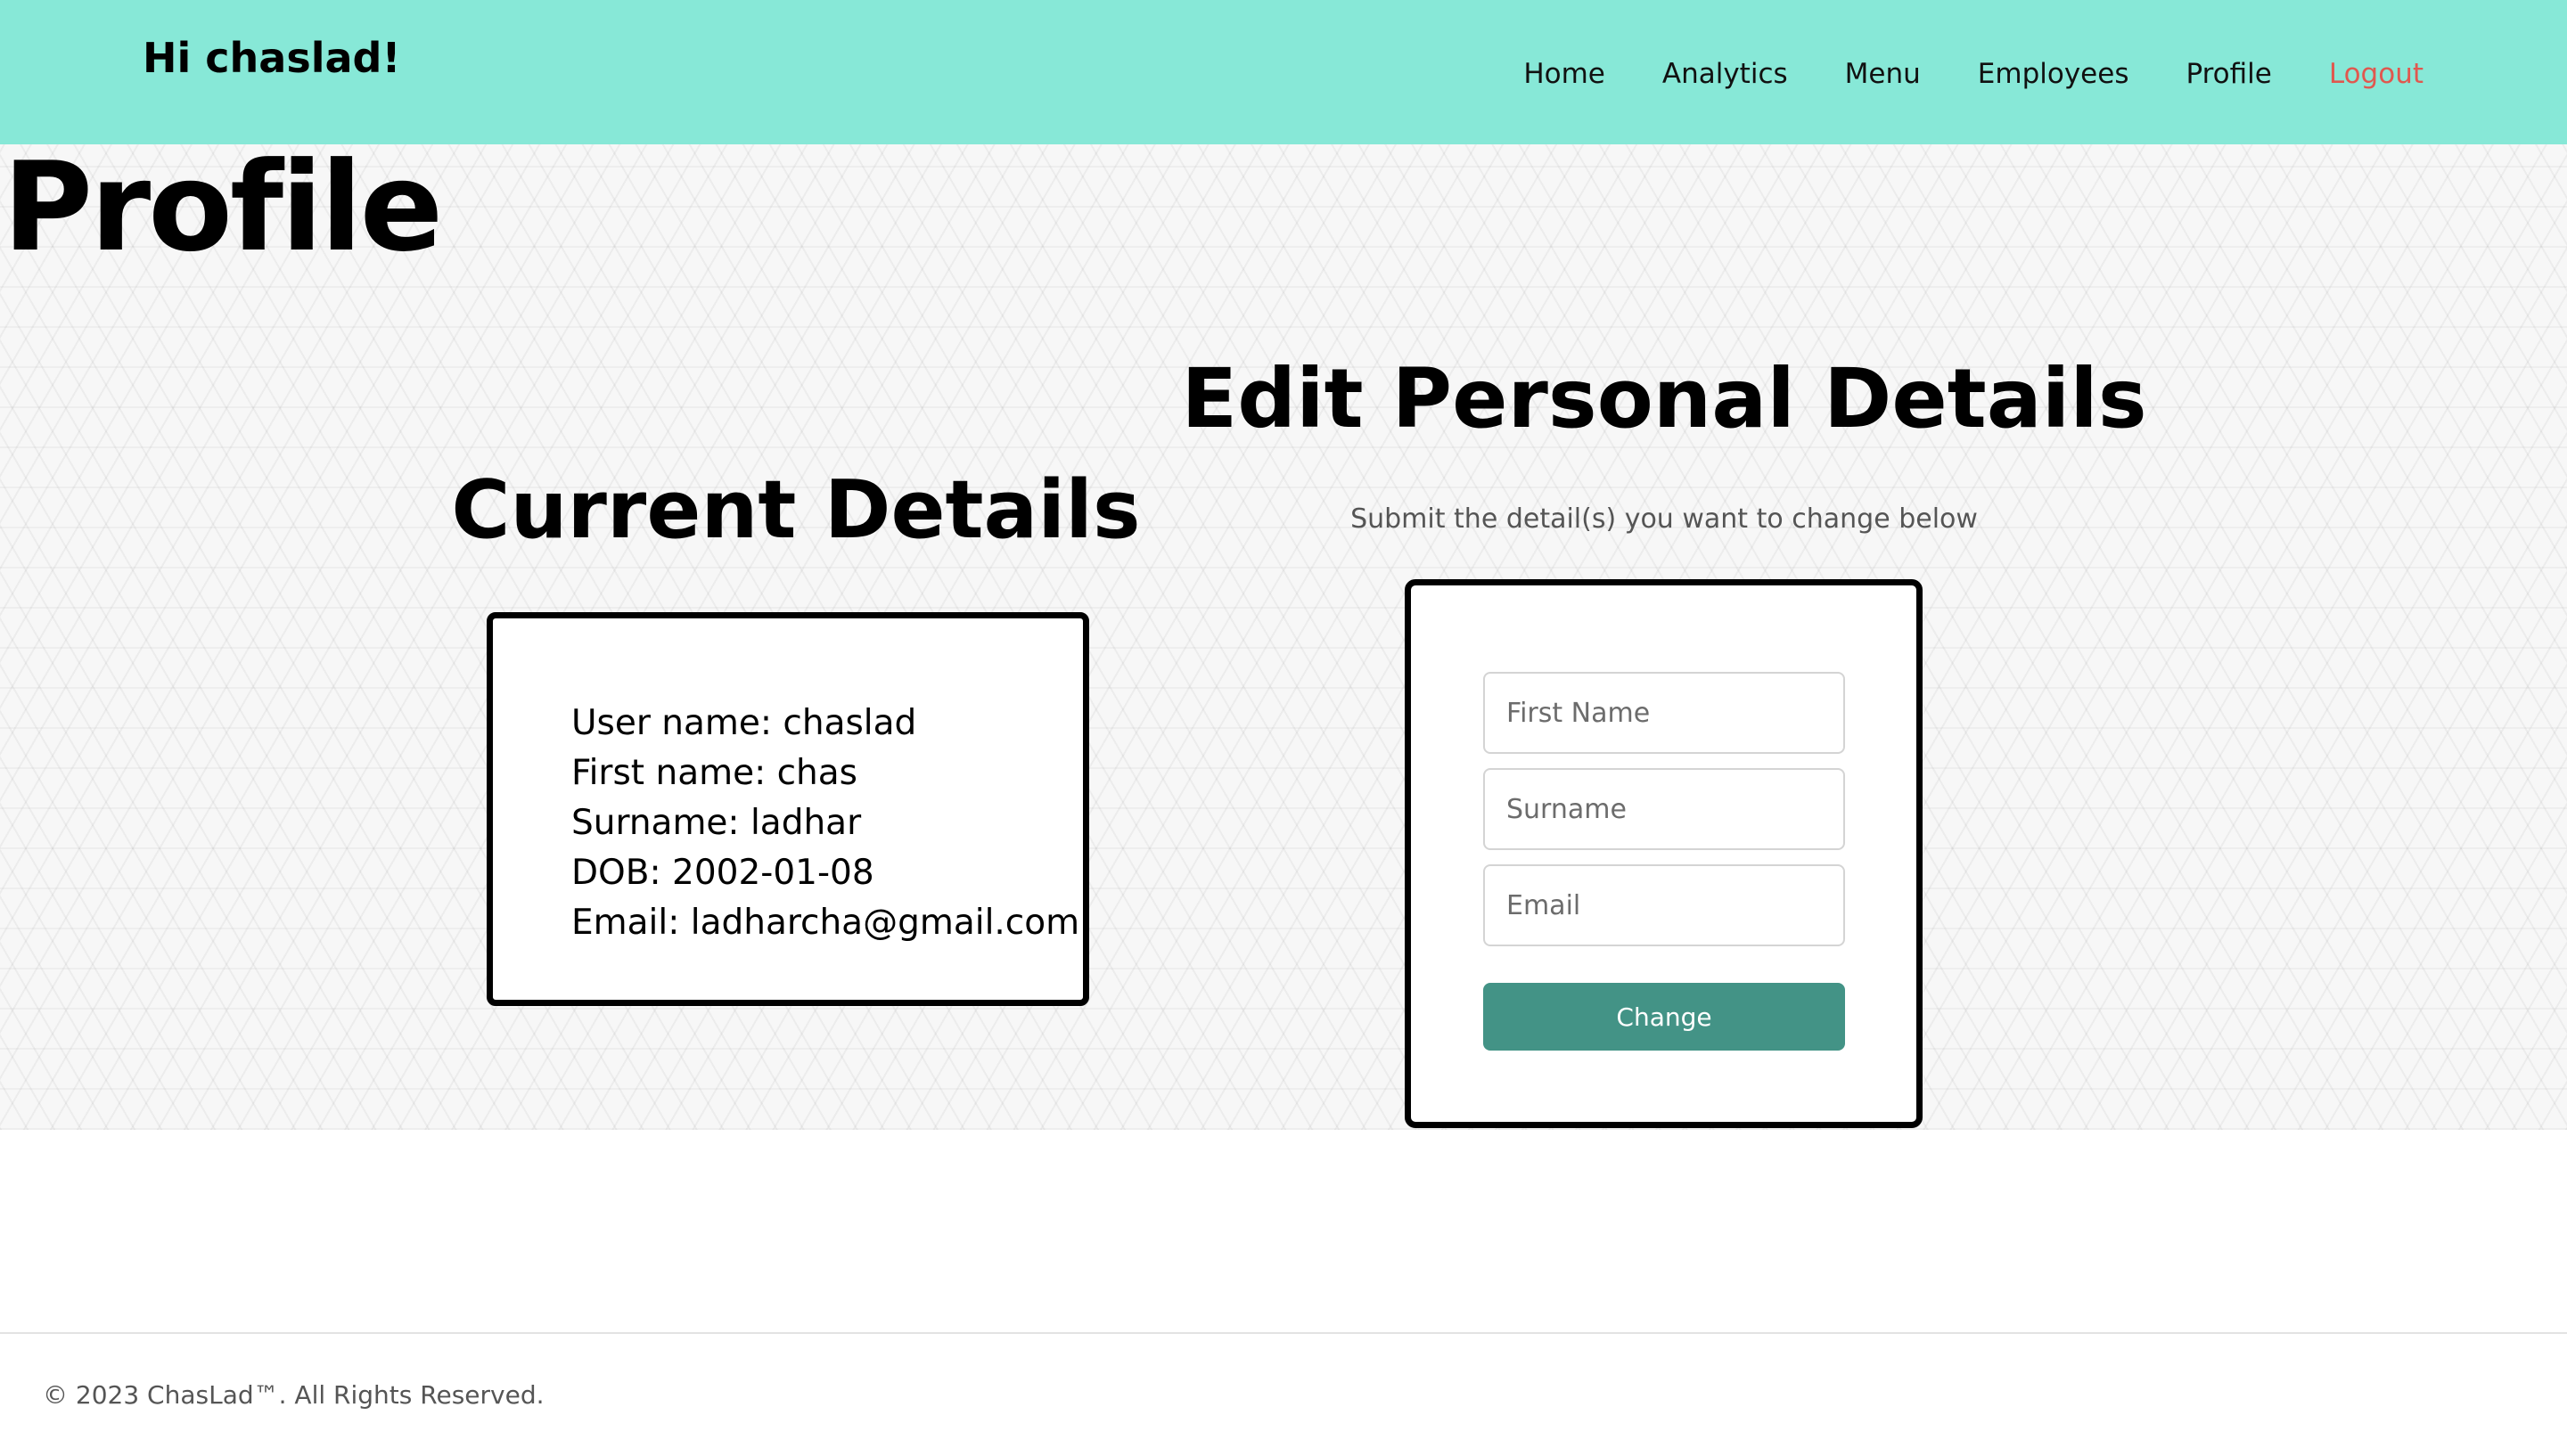 The width and height of the screenshot is (2567, 1456). Describe the element at coordinates (2054, 74) in the screenshot. I see `nav-link-employees: Employees` at that location.